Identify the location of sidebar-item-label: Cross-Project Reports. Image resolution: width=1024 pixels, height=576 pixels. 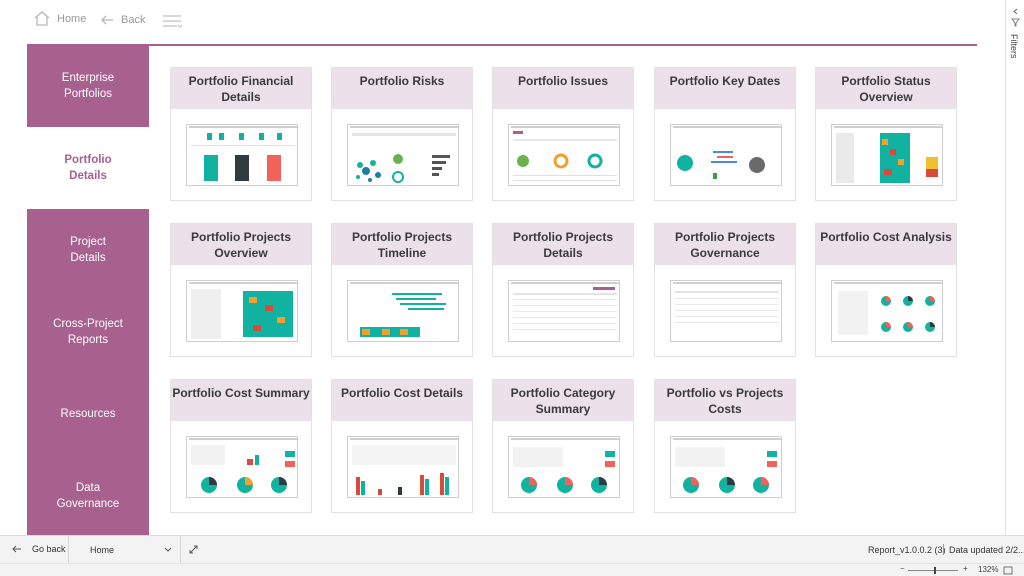
(88, 332).